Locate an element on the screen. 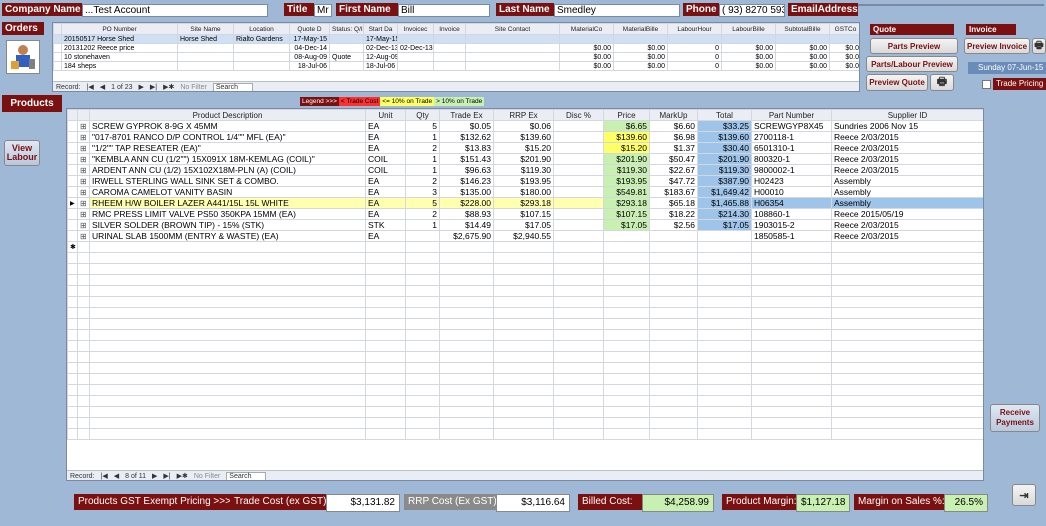 The height and width of the screenshot is (526, 1046). product-rrp-cell: $119.30 is located at coordinates (523, 170).